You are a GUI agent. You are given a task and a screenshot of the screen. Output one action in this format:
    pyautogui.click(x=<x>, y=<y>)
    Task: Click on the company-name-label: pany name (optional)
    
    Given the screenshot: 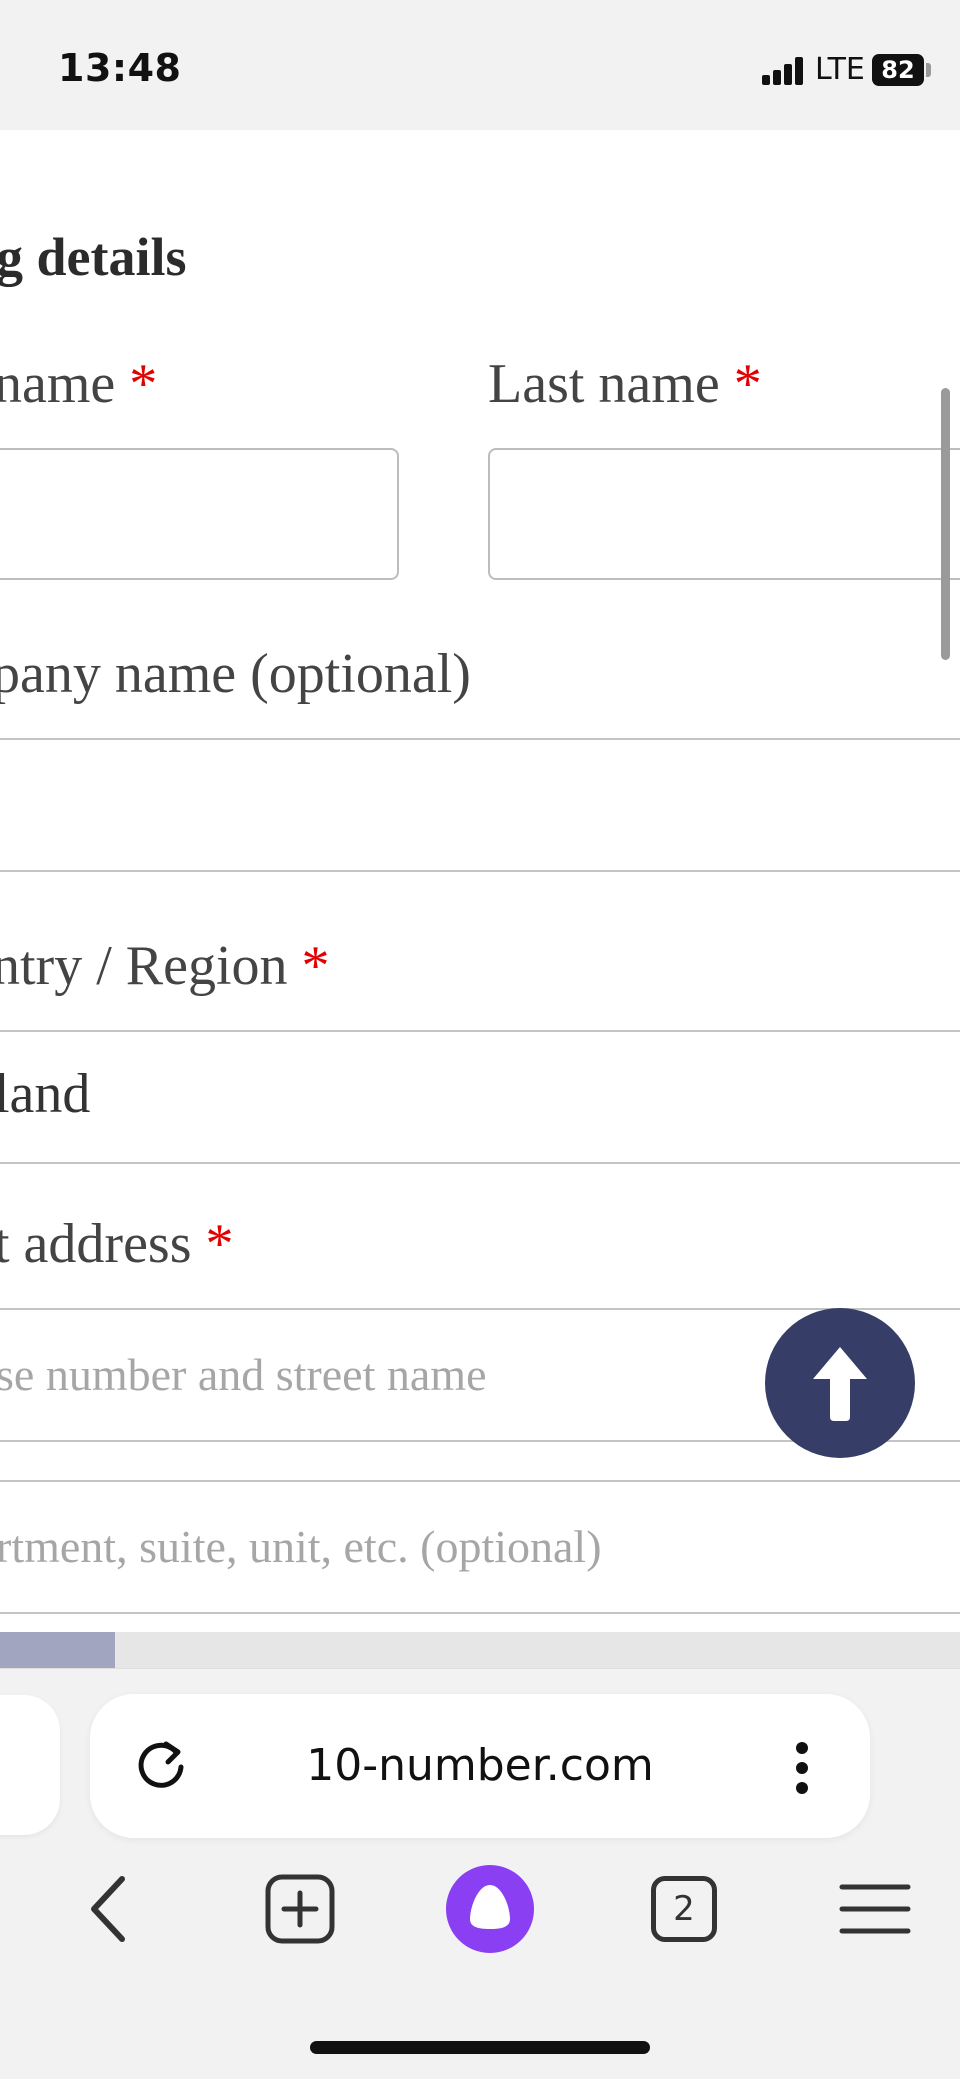 What is the action you would take?
    pyautogui.click(x=235, y=674)
    